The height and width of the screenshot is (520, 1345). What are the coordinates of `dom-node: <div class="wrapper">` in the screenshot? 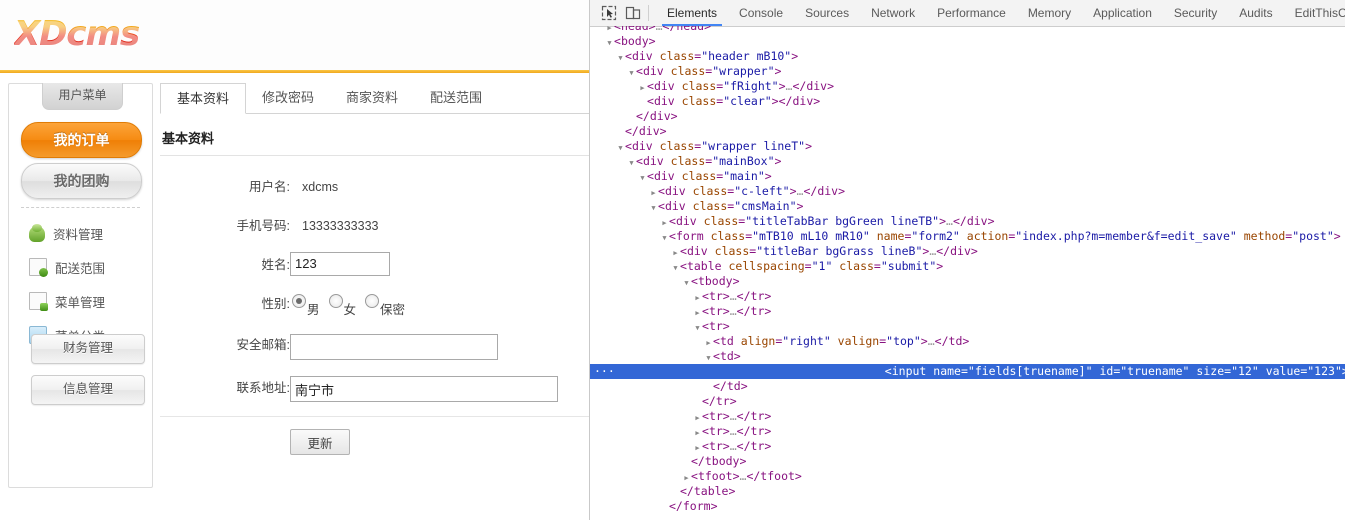 It's located at (967, 71).